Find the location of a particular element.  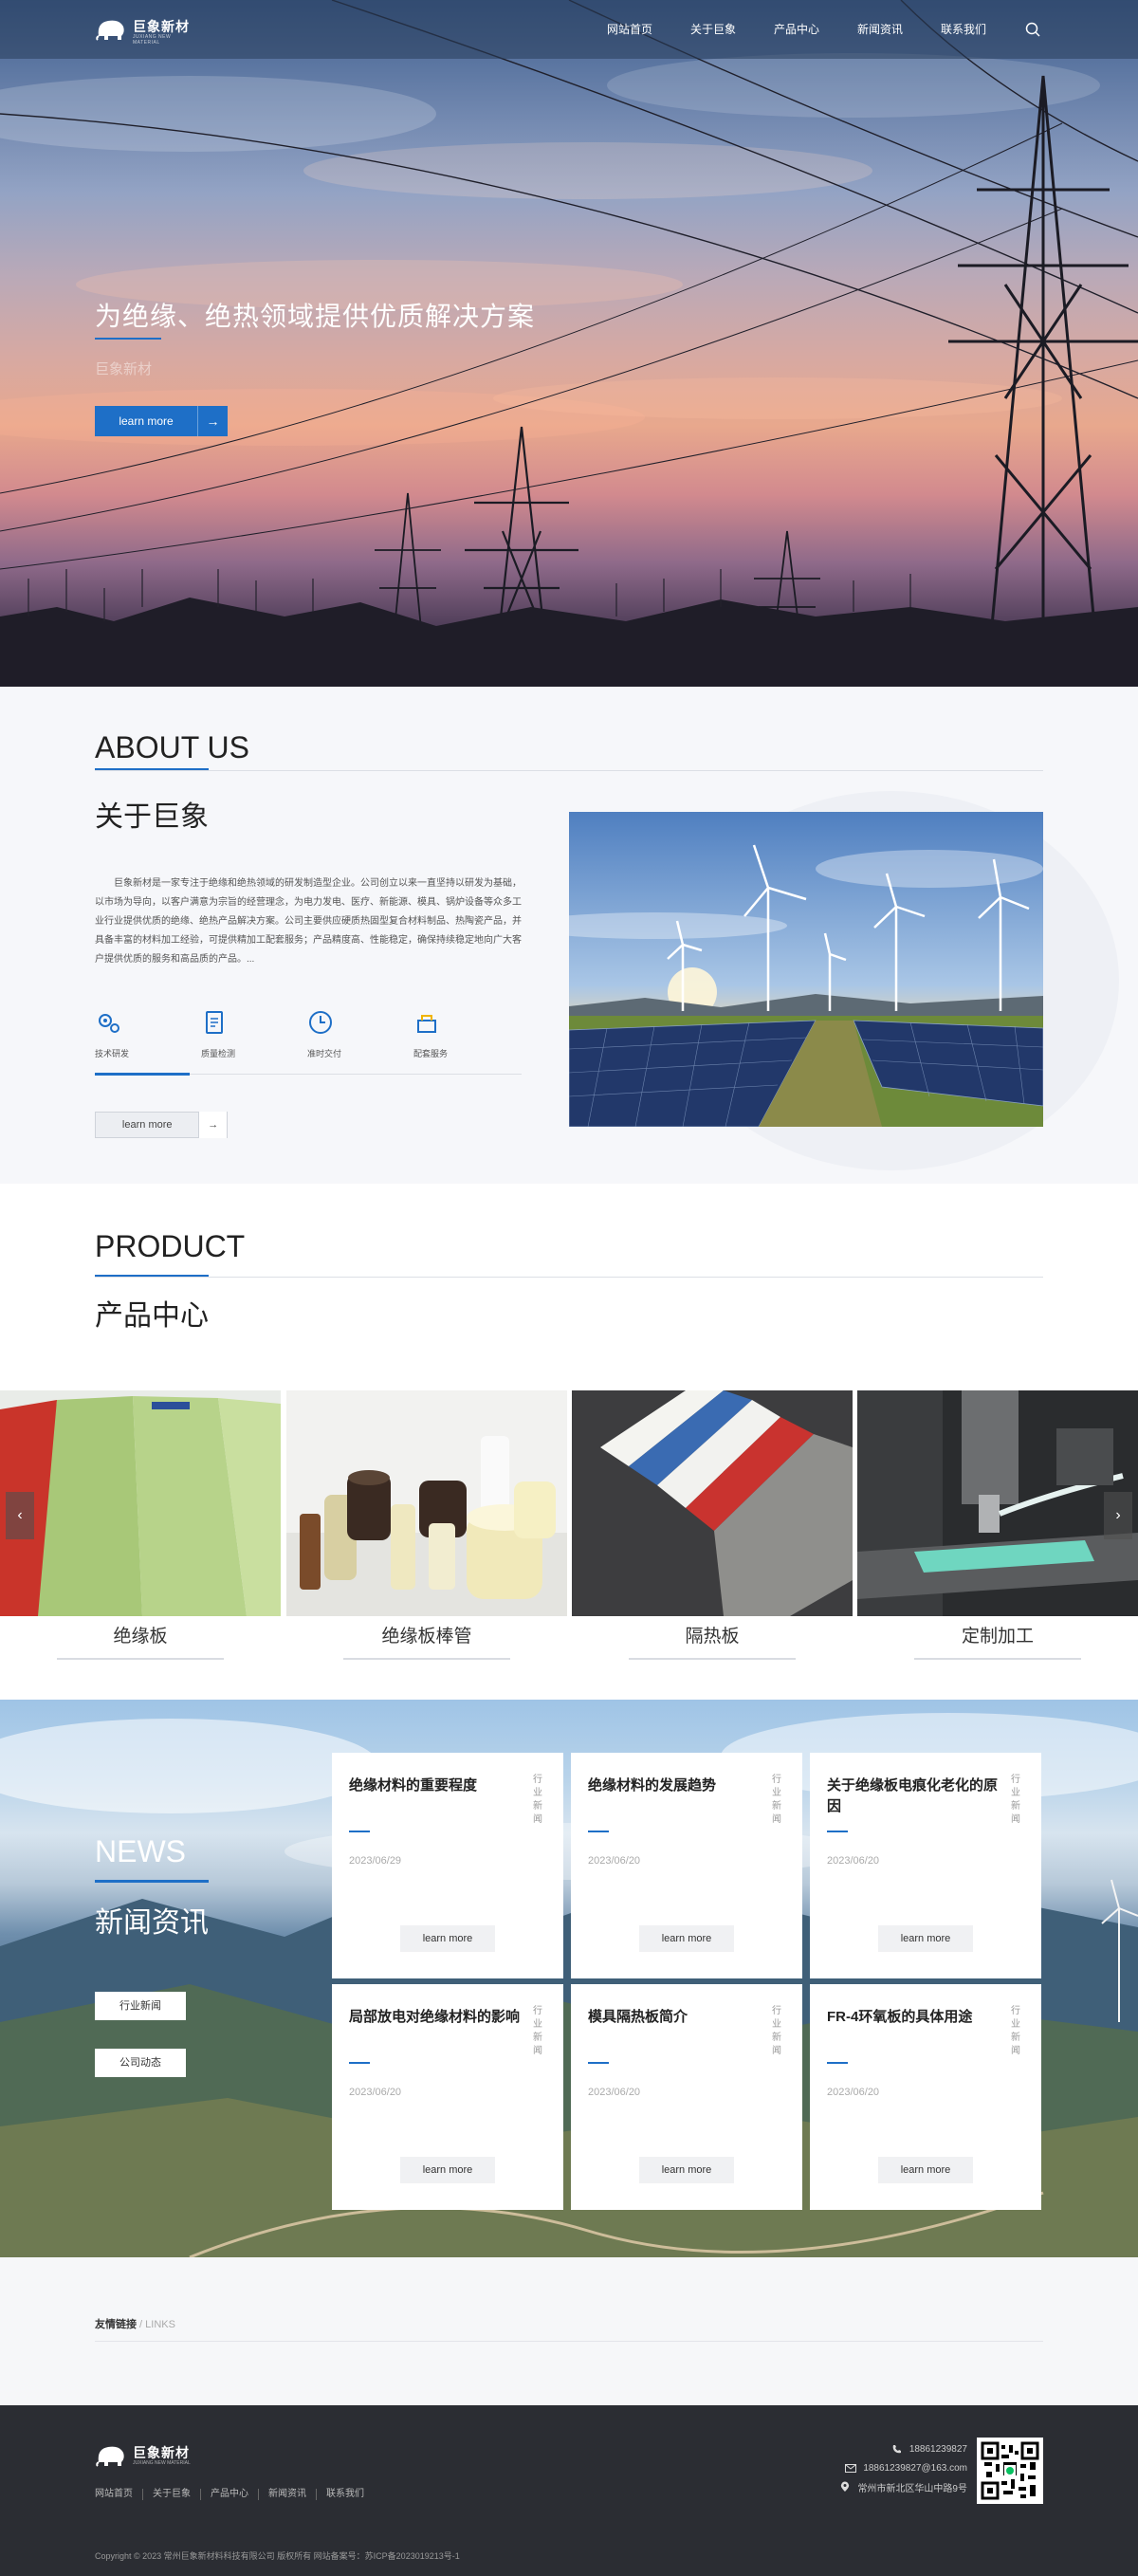

about-title-cn: 关于巨象 is located at coordinates (152, 817).